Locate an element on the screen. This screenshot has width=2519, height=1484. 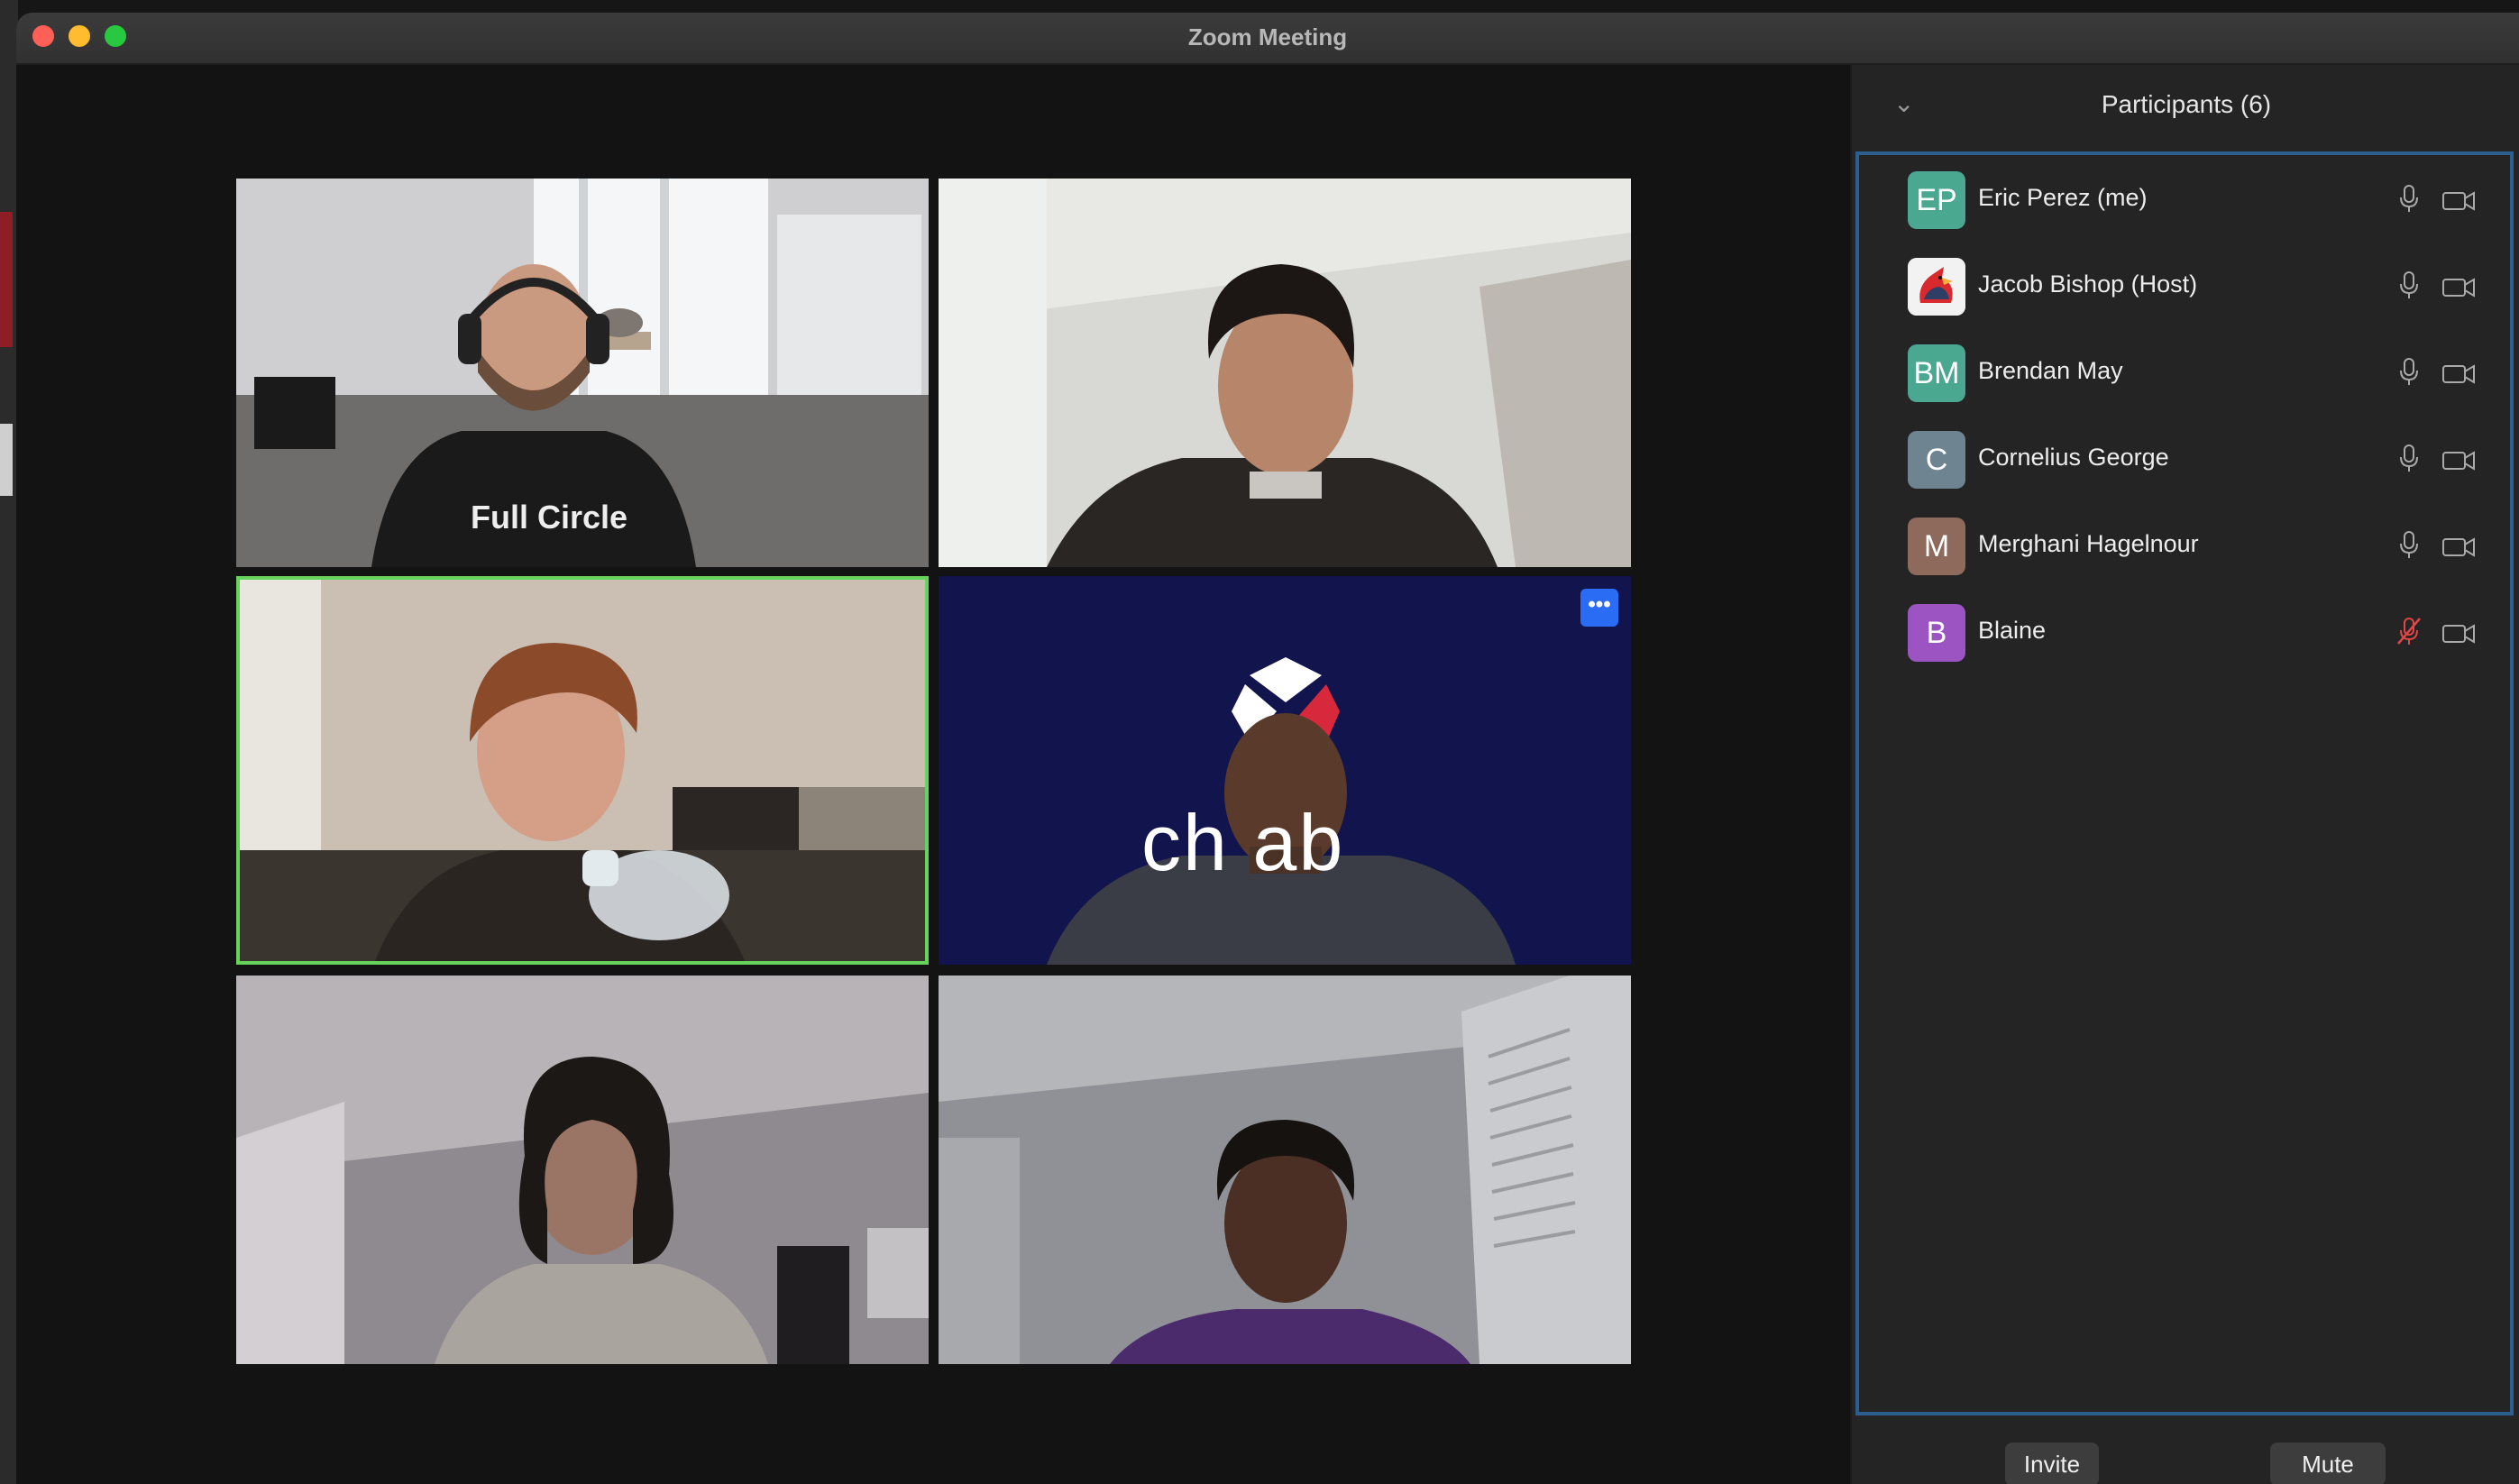
title-bar: Zoom Meeting is located at coordinates (1267, 39).